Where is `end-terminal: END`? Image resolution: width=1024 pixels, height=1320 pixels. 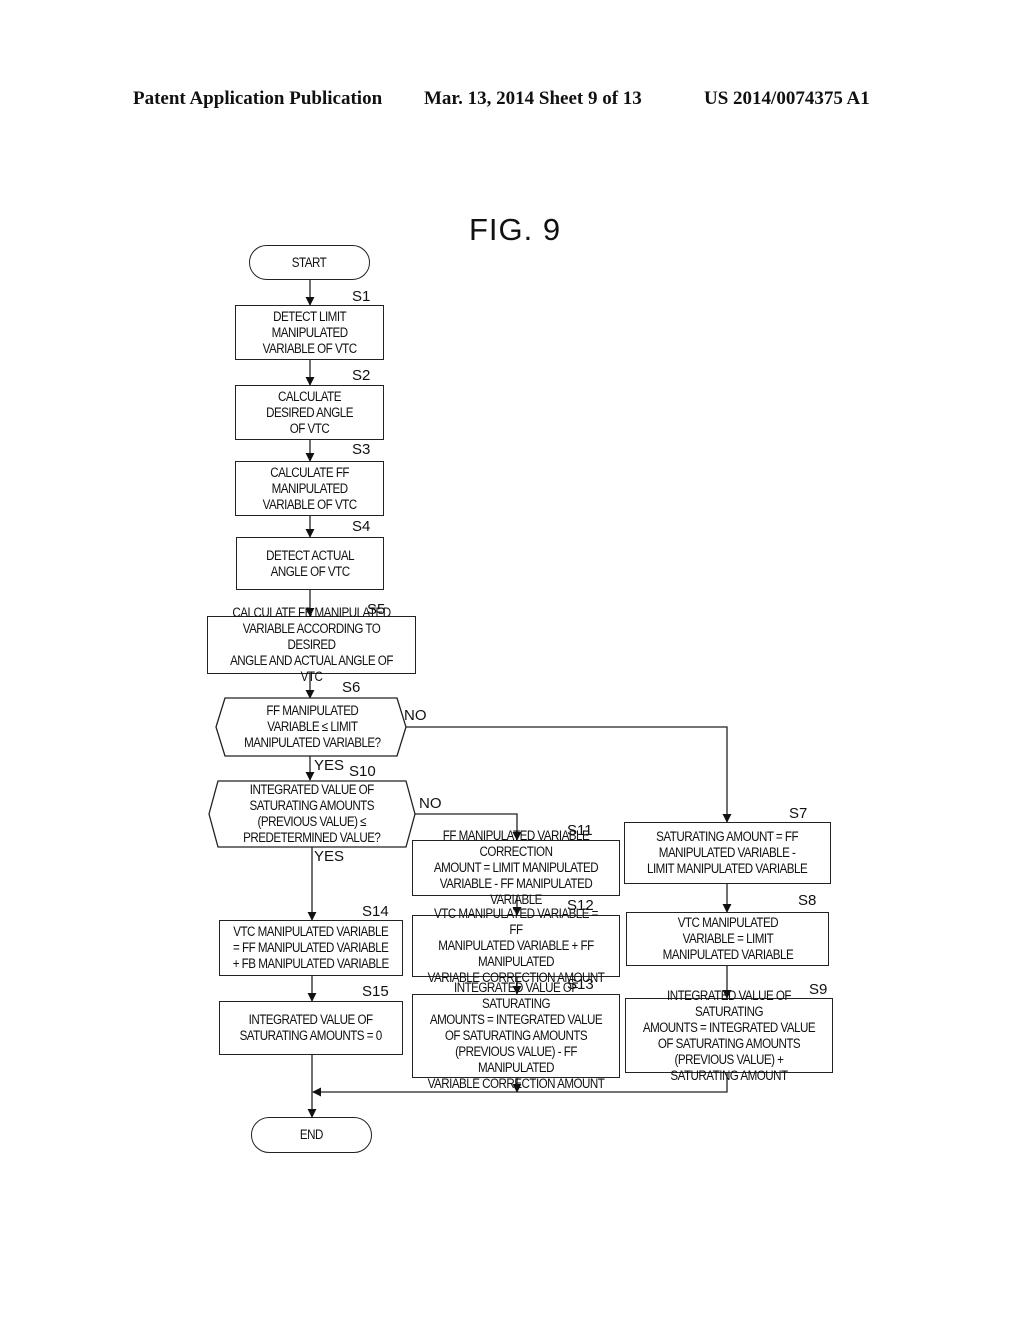
end-terminal: END is located at coordinates (311, 1135).